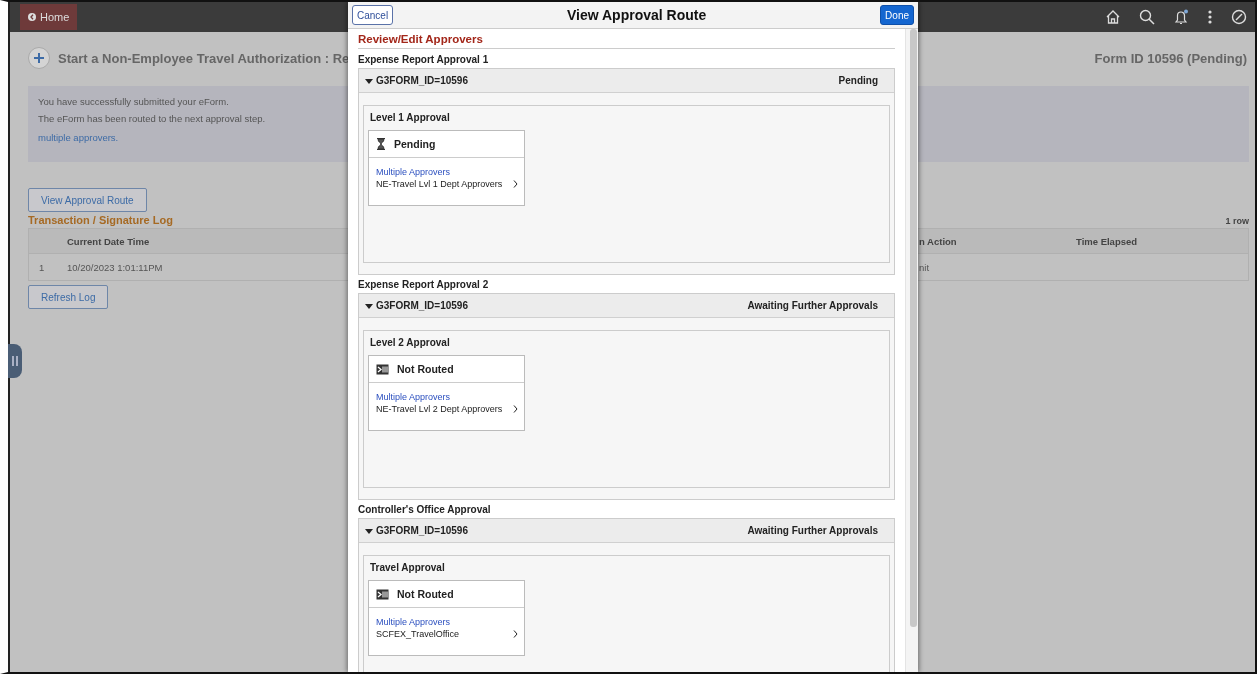  What do you see at coordinates (1181, 17) in the screenshot?
I see `notifications-icon` at bounding box center [1181, 17].